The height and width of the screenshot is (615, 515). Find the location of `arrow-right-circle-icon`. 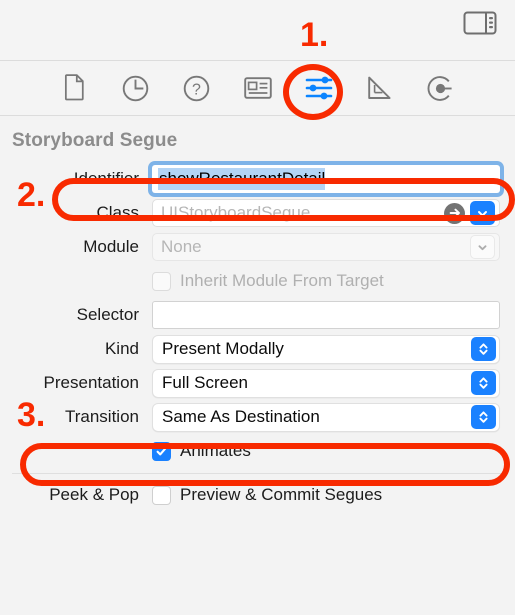

arrow-right-circle-icon is located at coordinates (454, 213).